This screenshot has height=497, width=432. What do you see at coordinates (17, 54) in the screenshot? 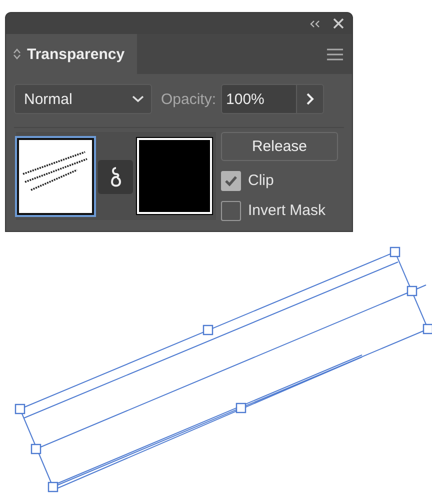
I see `up-down-arrows-icon` at bounding box center [17, 54].